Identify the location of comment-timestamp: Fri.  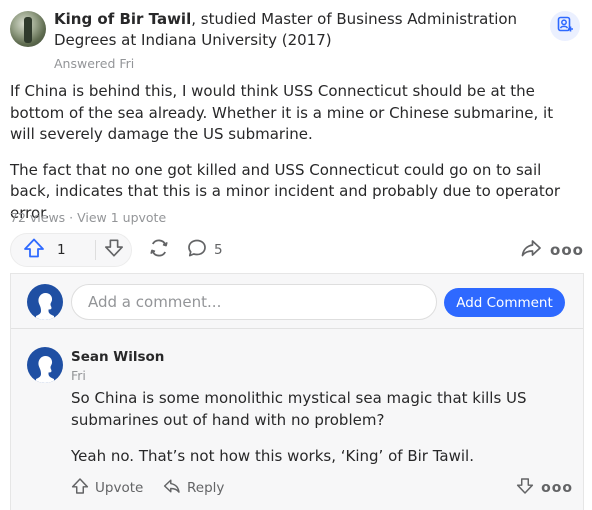
(78, 375).